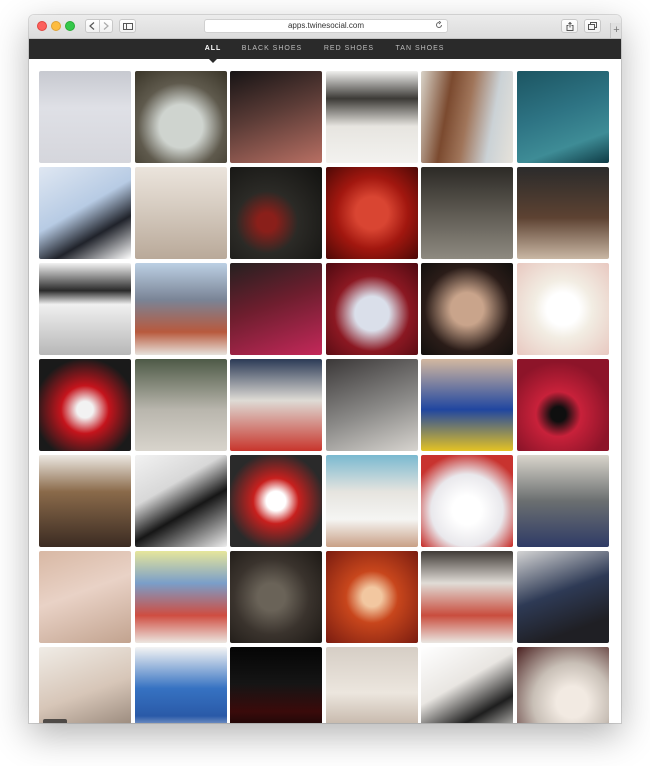 This screenshot has width=650, height=766. I want to click on sidebar-icon, so click(127, 26).